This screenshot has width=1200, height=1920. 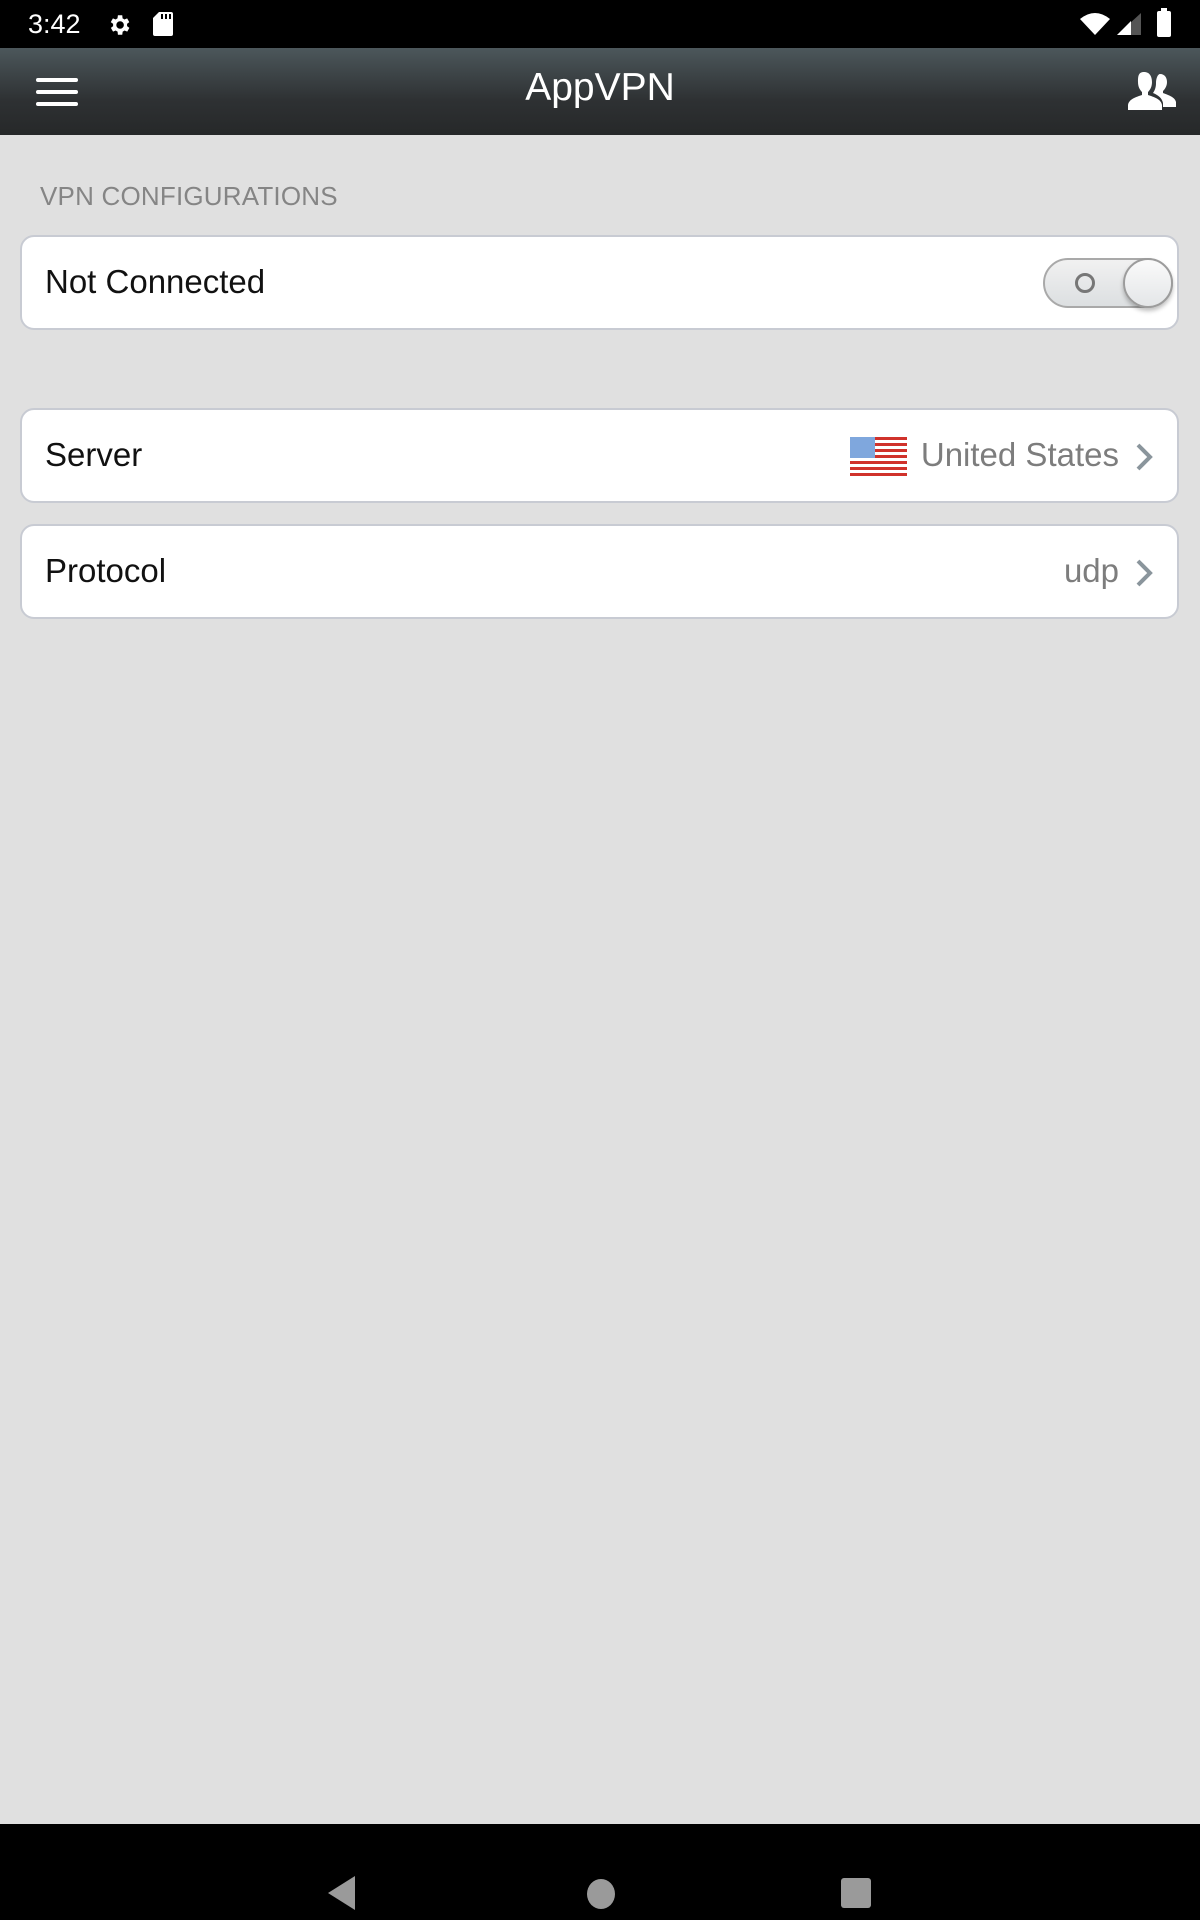 I want to click on back-icon, so click(x=342, y=1893).